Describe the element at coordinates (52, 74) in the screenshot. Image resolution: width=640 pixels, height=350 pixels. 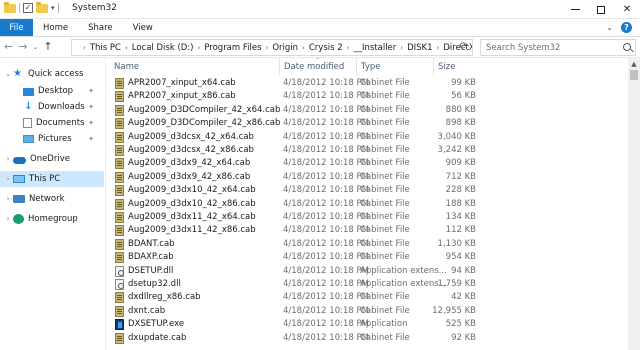
I see `sidebar-item-quick-access: ⌄ ★ Quick access` at that location.